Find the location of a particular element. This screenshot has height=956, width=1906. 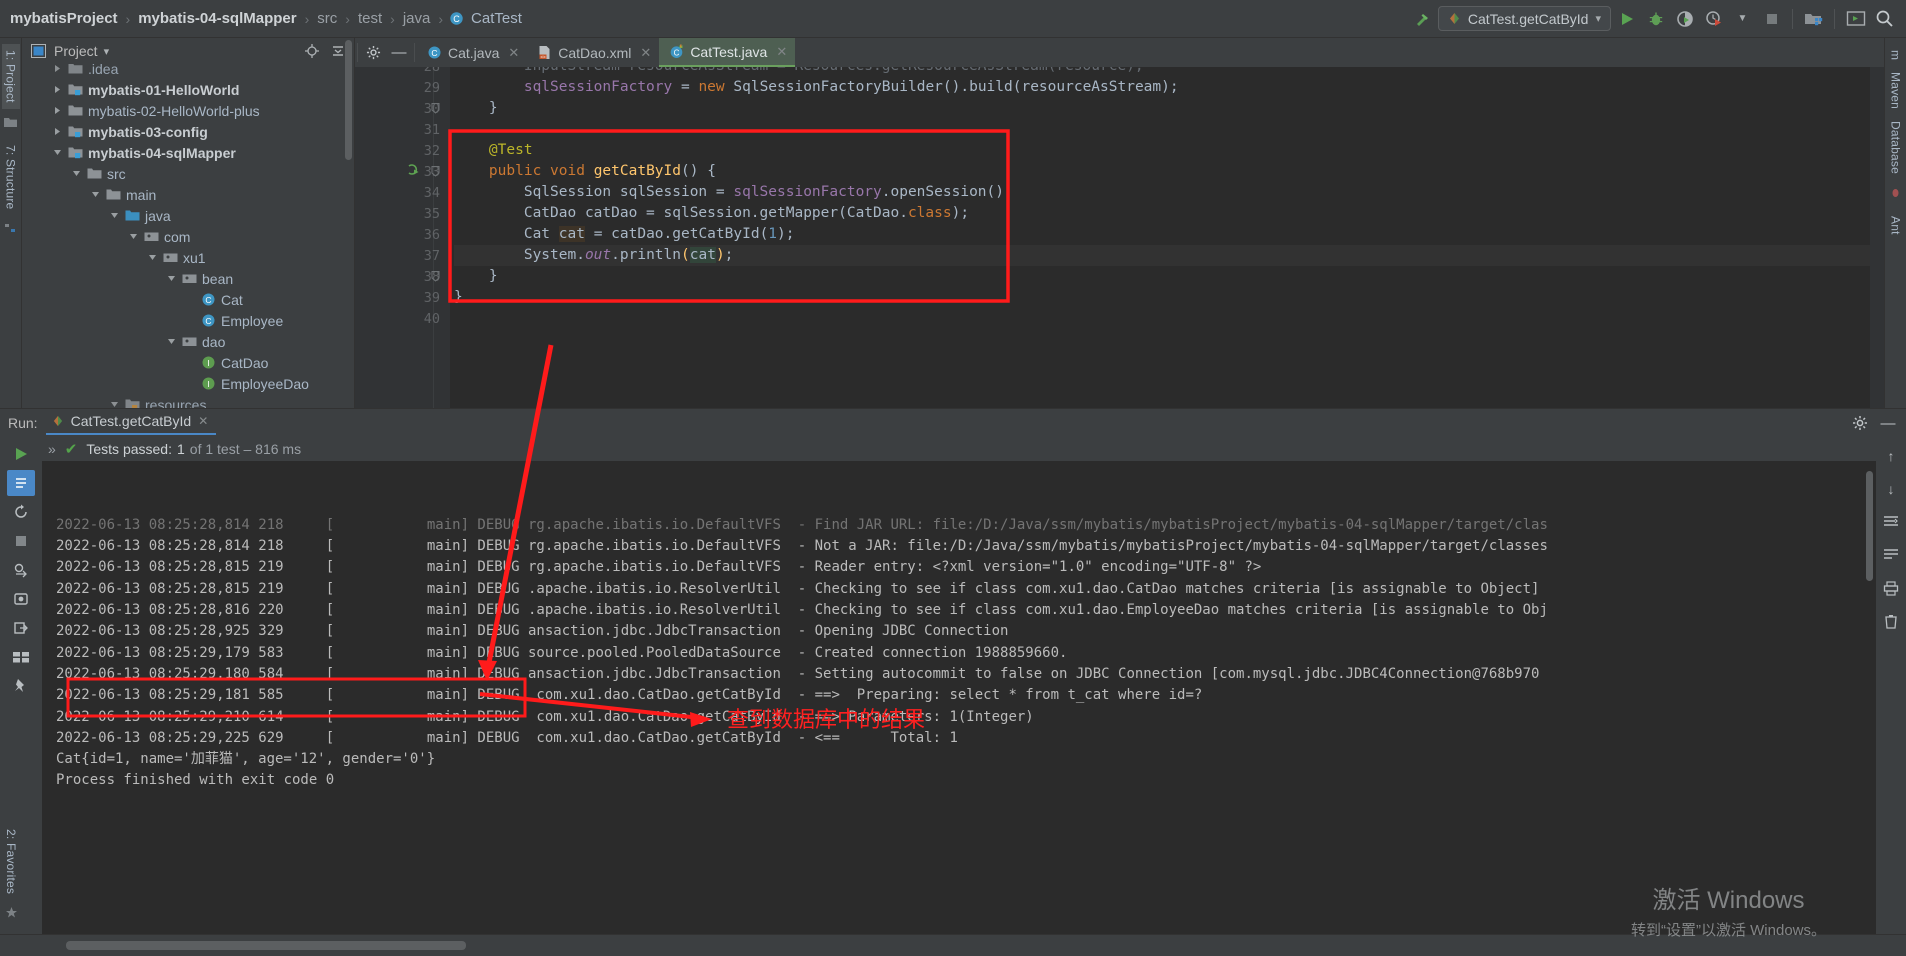

code-token: System. is located at coordinates (519, 255).